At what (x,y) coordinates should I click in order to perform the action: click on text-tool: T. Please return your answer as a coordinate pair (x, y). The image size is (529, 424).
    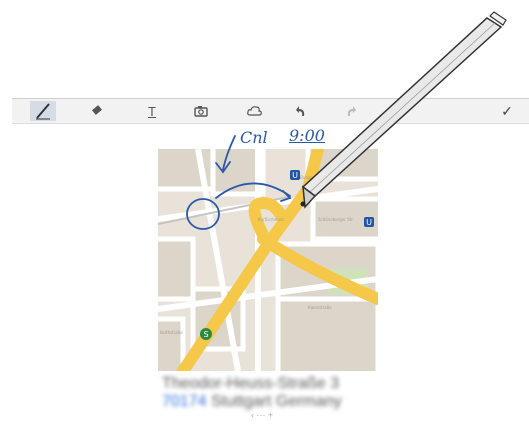
    Looking at the image, I should click on (152, 111).